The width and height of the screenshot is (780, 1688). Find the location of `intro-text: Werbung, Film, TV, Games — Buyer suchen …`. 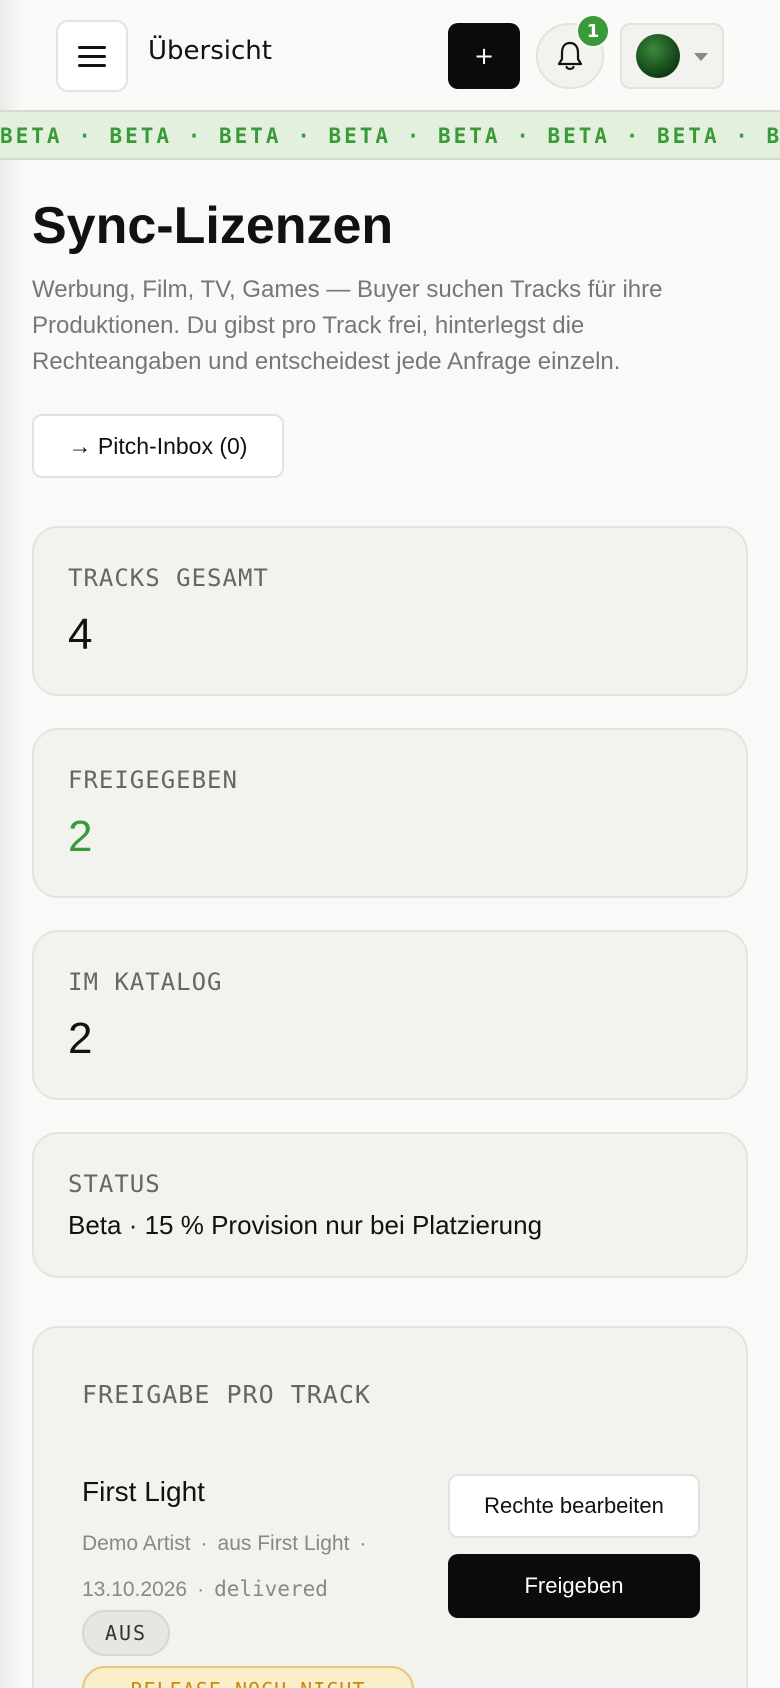

intro-text: Werbung, Film, TV, Games — Buyer suchen … is located at coordinates (347, 325).